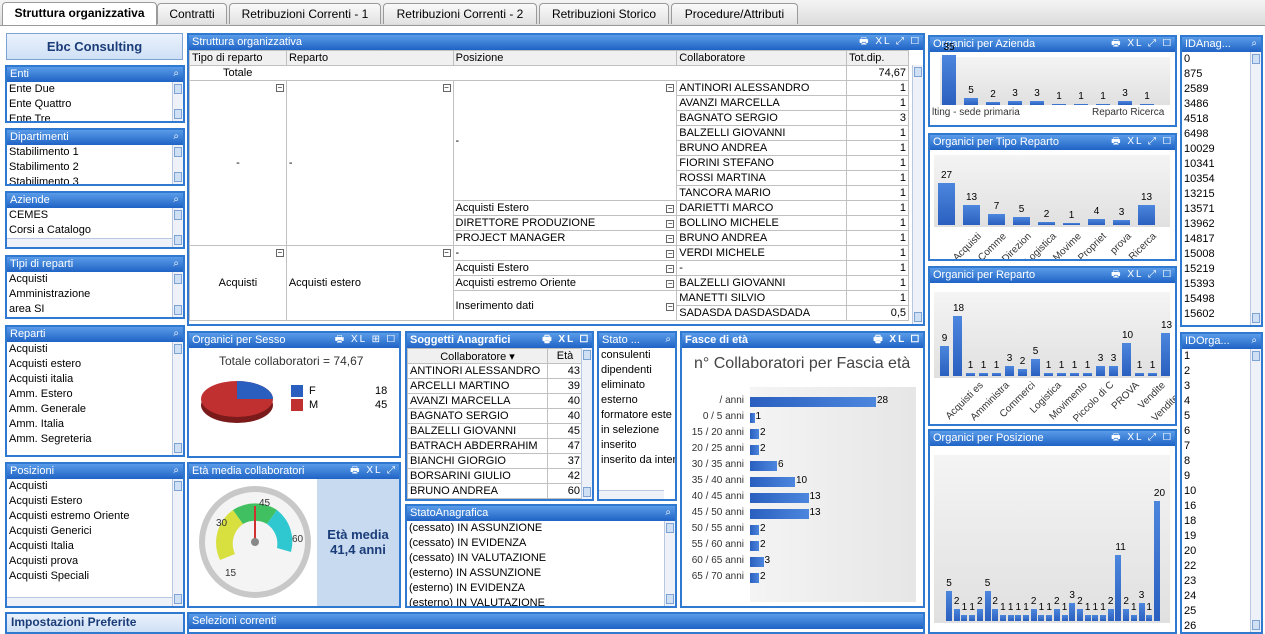  What do you see at coordinates (477, 476) in the screenshot?
I see `collab-cell: BORSARINI GIULIO` at bounding box center [477, 476].